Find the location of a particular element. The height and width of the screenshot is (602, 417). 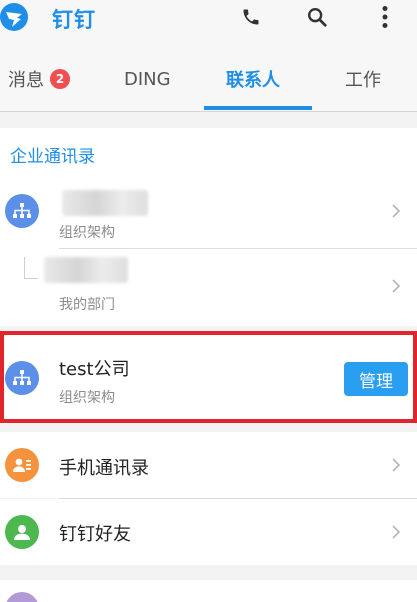

tab-messages: 消息 2 is located at coordinates (39, 79).